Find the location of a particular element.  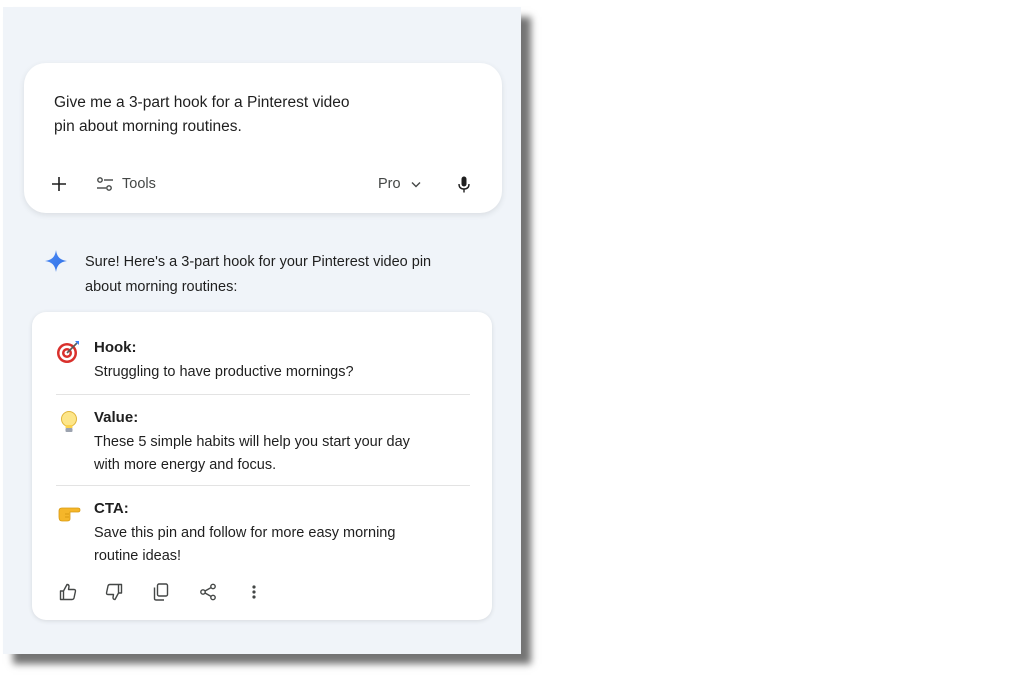

plus-icon is located at coordinates (59, 184).